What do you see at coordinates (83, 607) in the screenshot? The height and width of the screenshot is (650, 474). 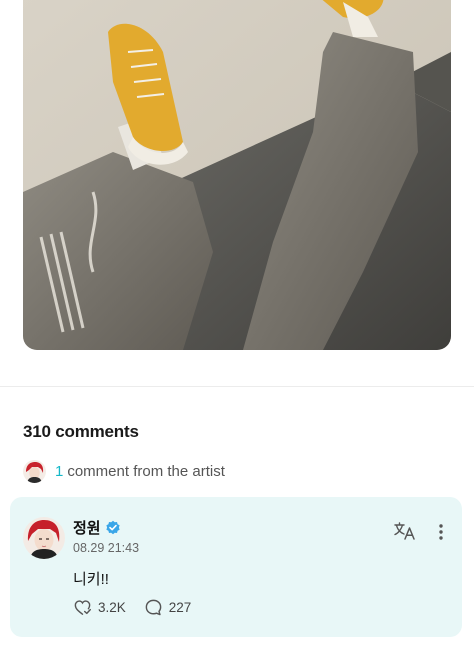 I see `like-icon` at bounding box center [83, 607].